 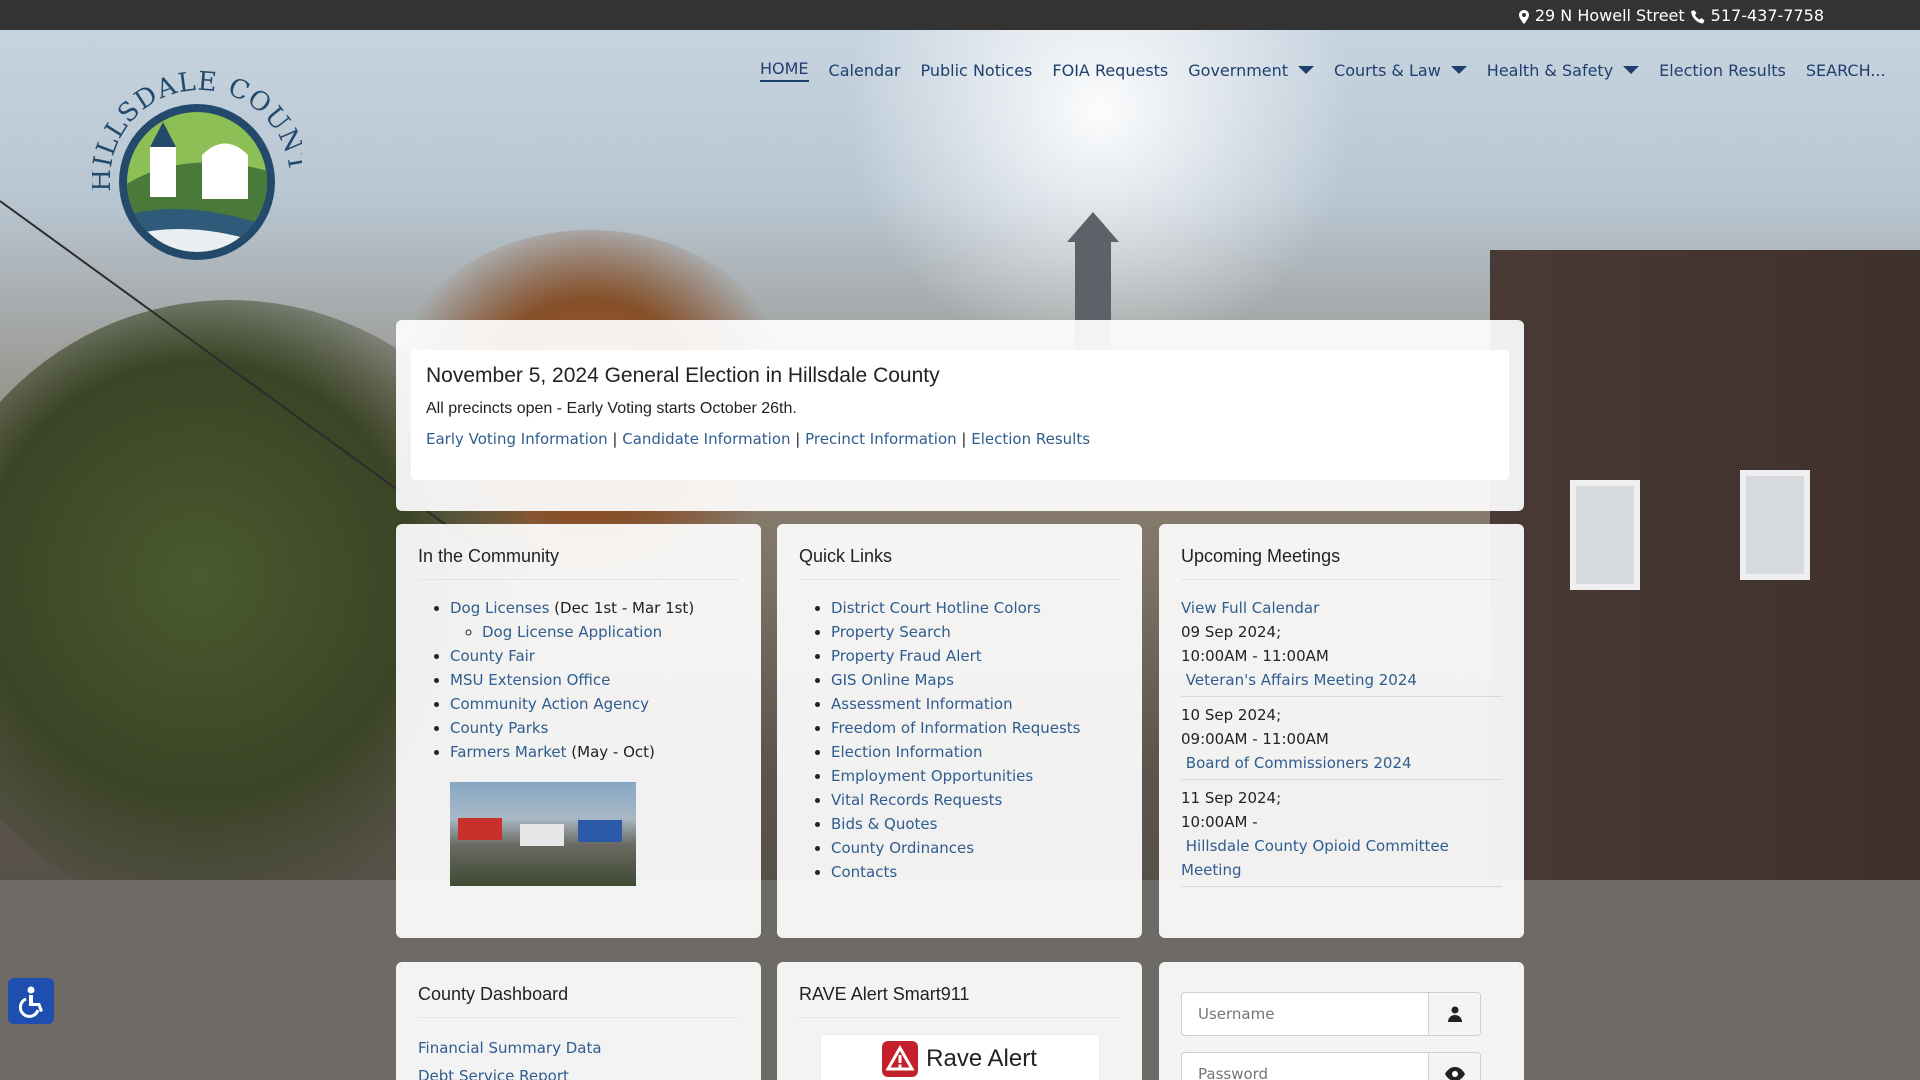 I want to click on username-input, so click(x=1305, y=1014).